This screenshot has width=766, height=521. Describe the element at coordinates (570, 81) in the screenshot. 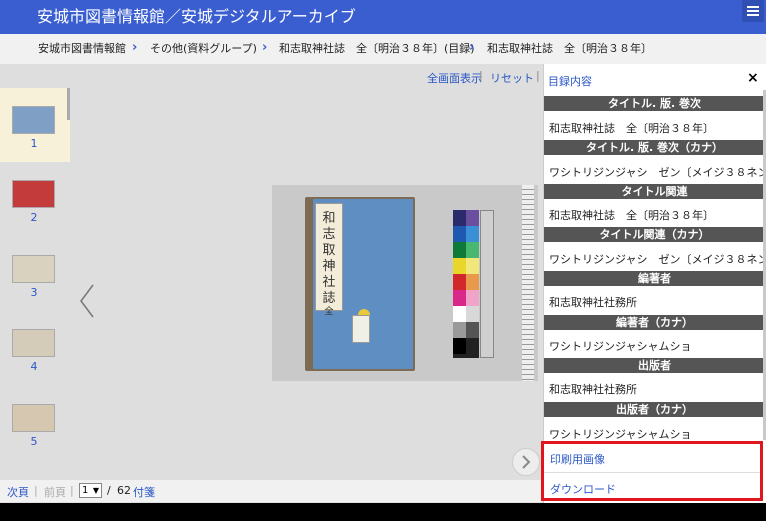

I see `panel-title: 目録内容` at that location.